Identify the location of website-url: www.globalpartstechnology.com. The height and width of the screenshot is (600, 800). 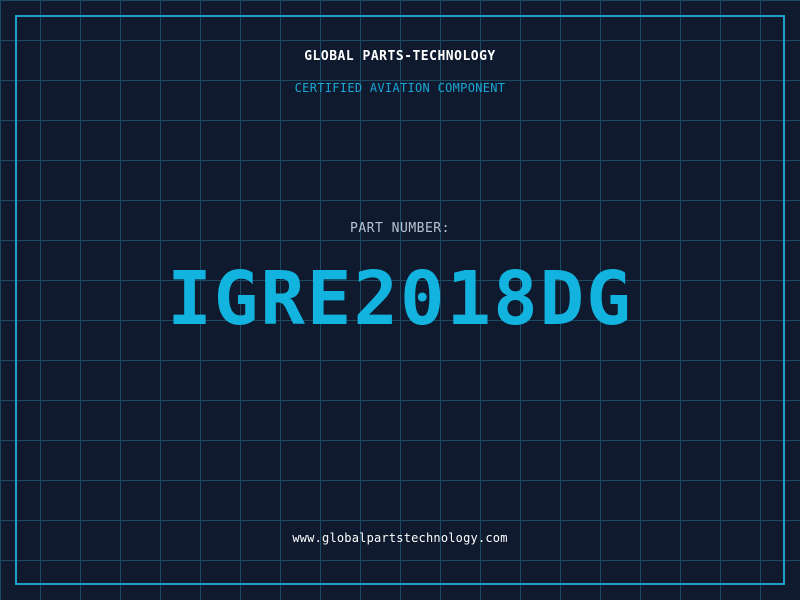
(400, 538).